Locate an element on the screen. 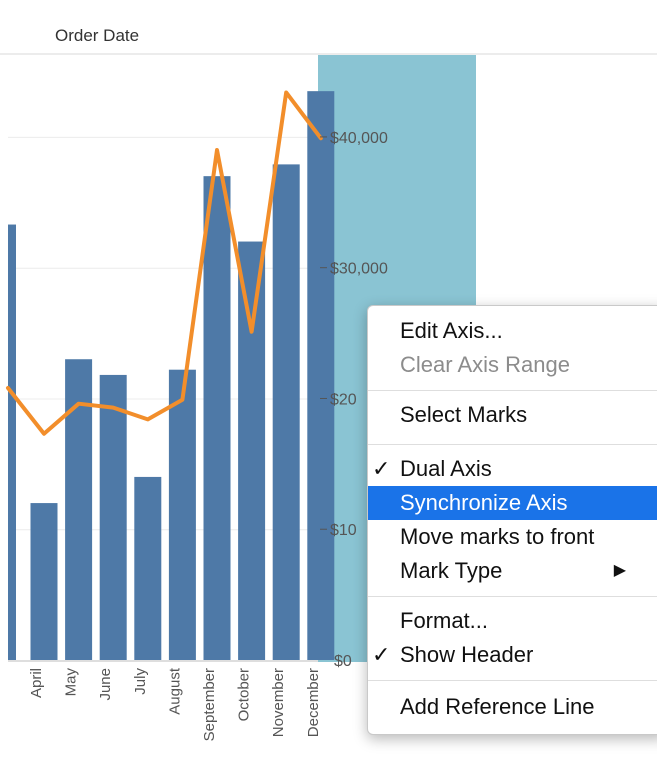 Image resolution: width=657 pixels, height=782 pixels. y-tick-label: $20 is located at coordinates (343, 399).